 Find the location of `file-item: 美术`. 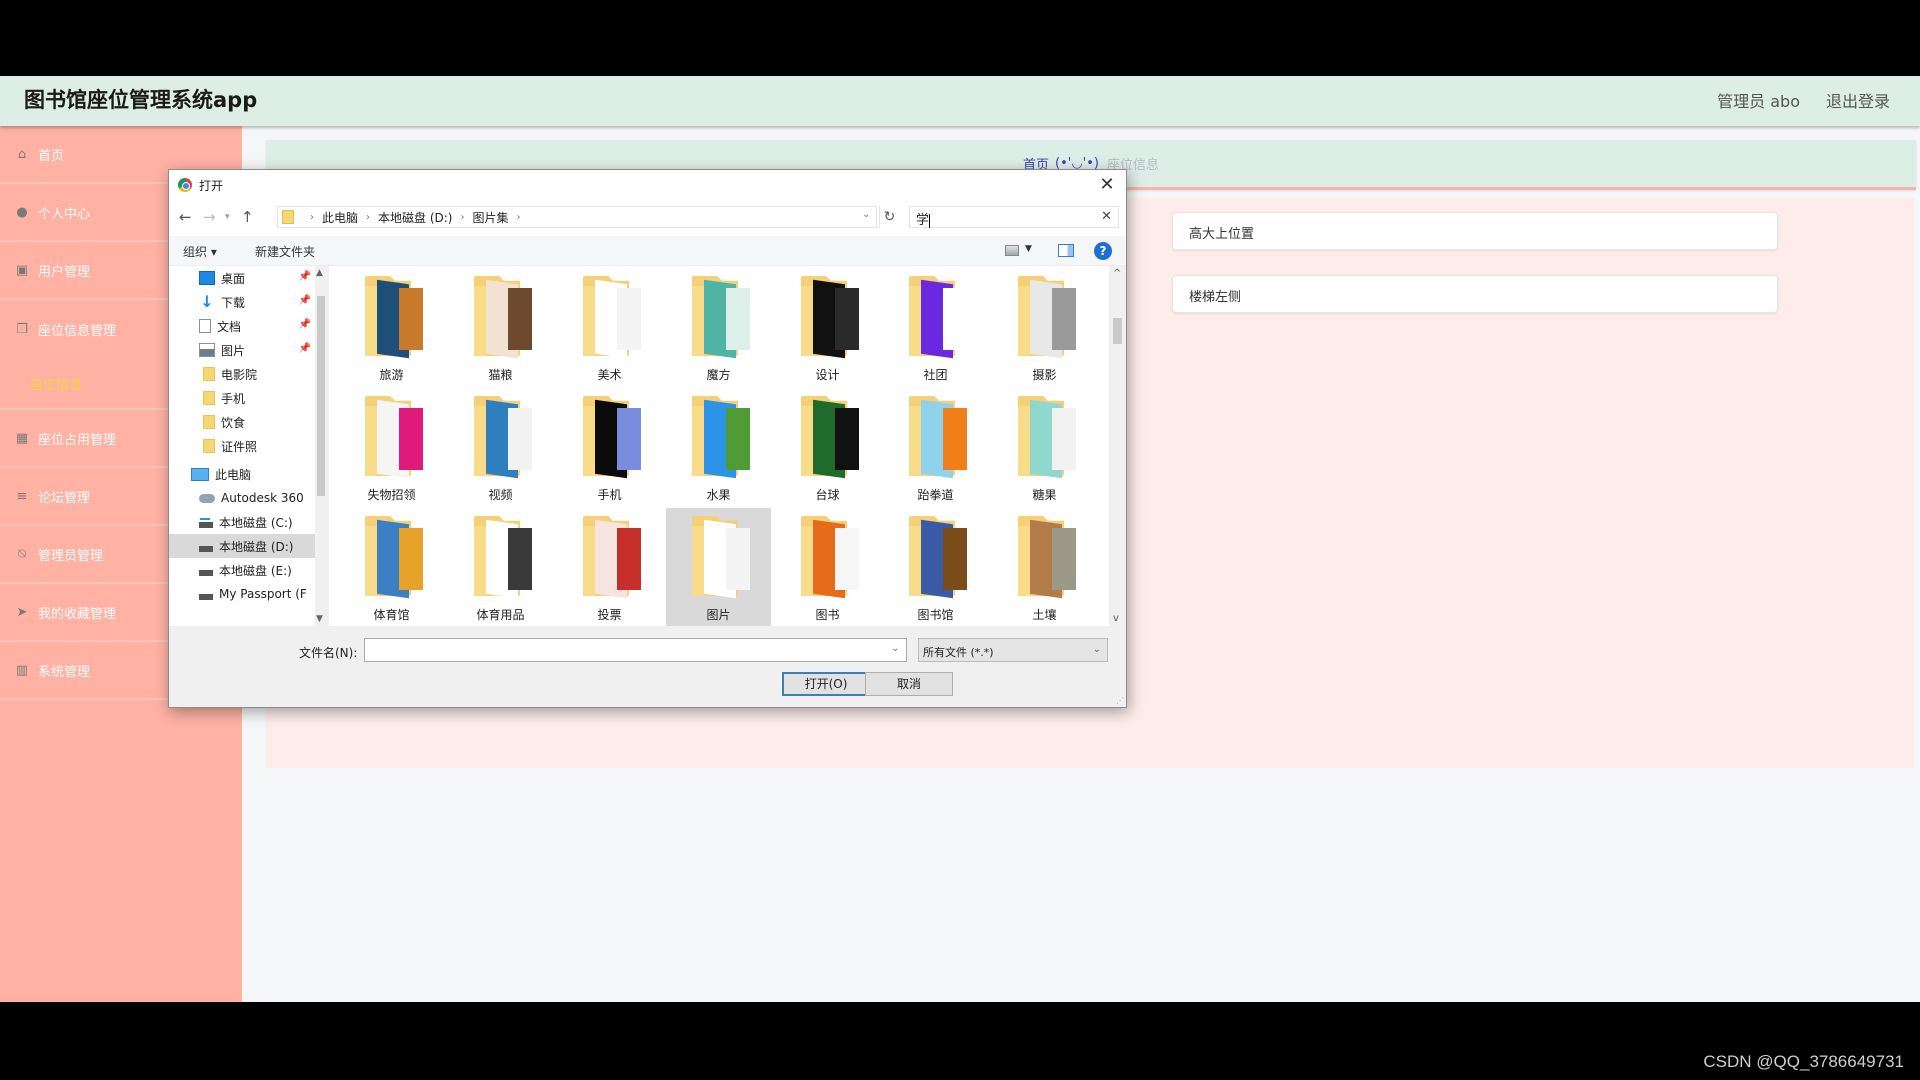

file-item: 美术 is located at coordinates (609, 327).